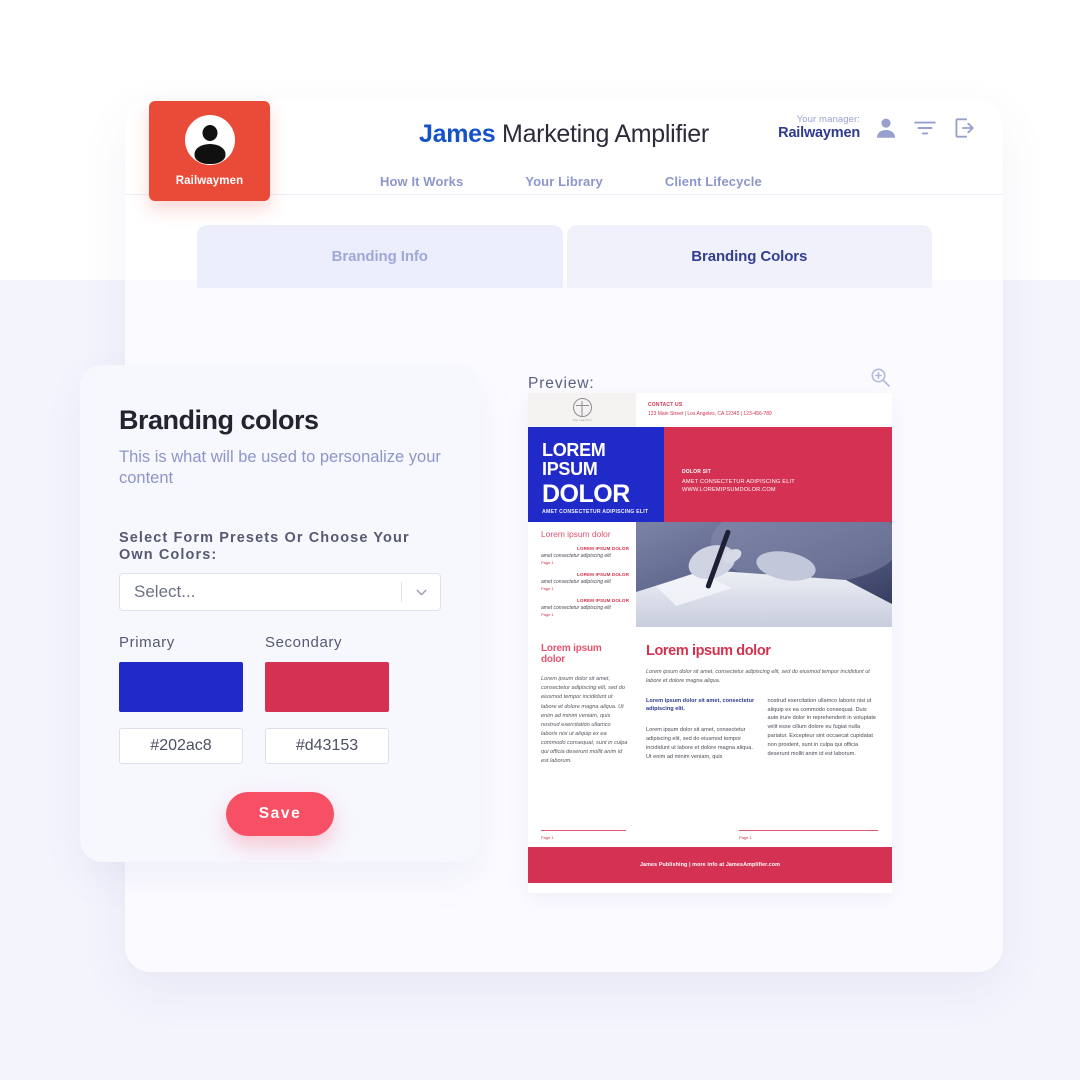 The width and height of the screenshot is (1080, 1080). What do you see at coordinates (304, 643) in the screenshot?
I see `secondary-color-label: Secondary` at bounding box center [304, 643].